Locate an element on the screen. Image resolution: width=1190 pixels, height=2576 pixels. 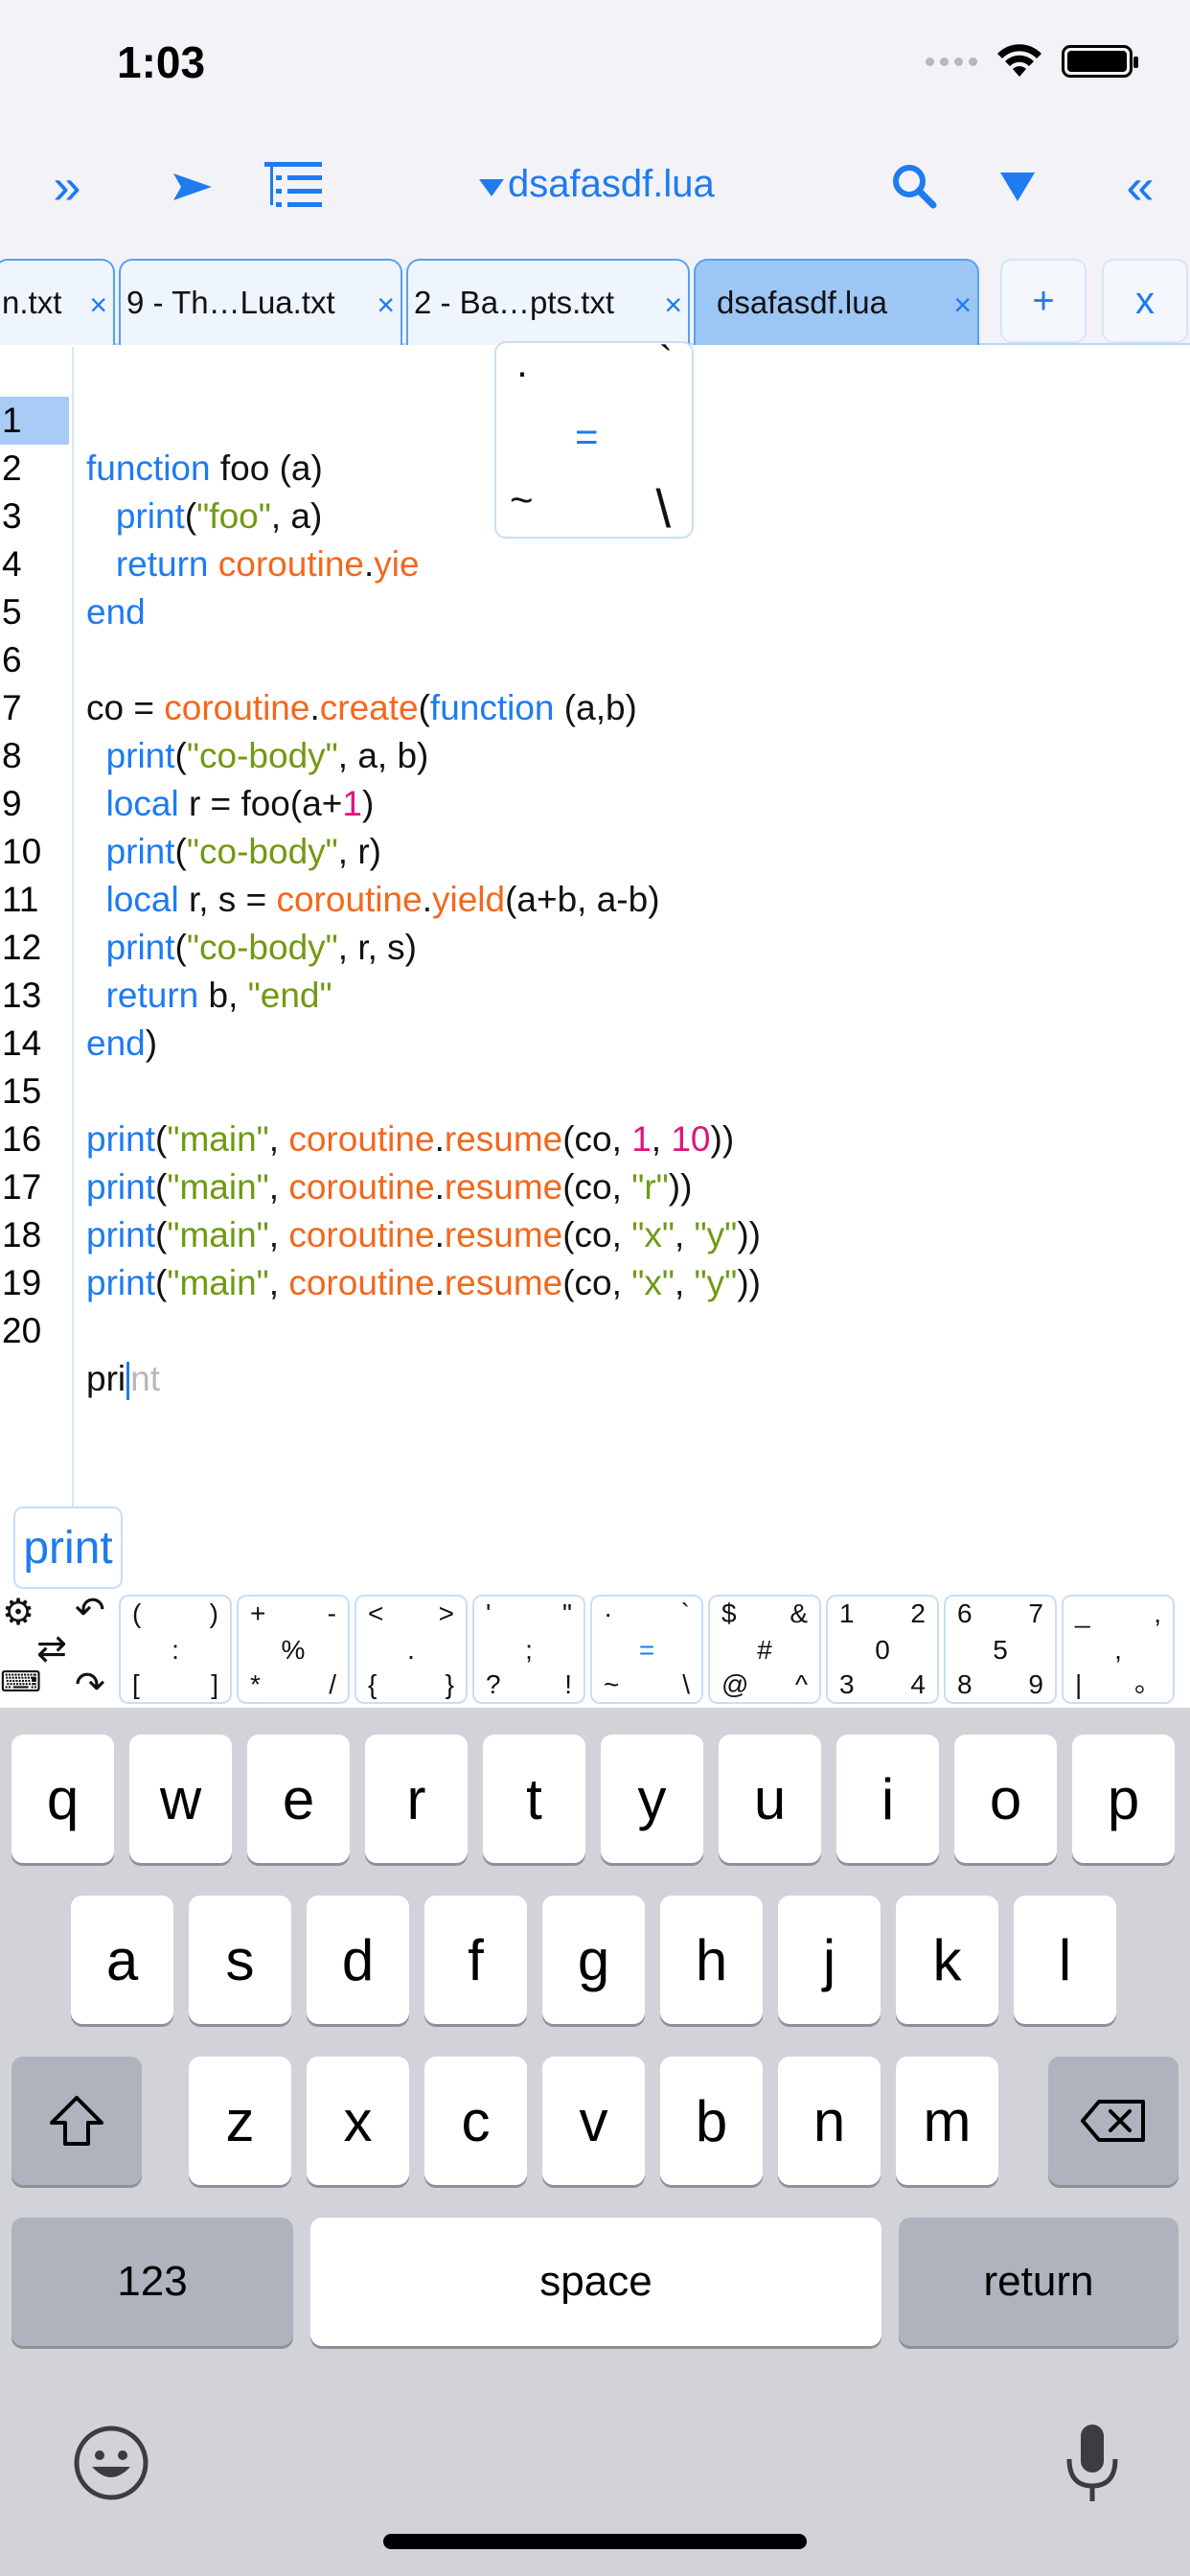
tab-3: 2 - Ba…pts.txt × is located at coordinates (548, 302).